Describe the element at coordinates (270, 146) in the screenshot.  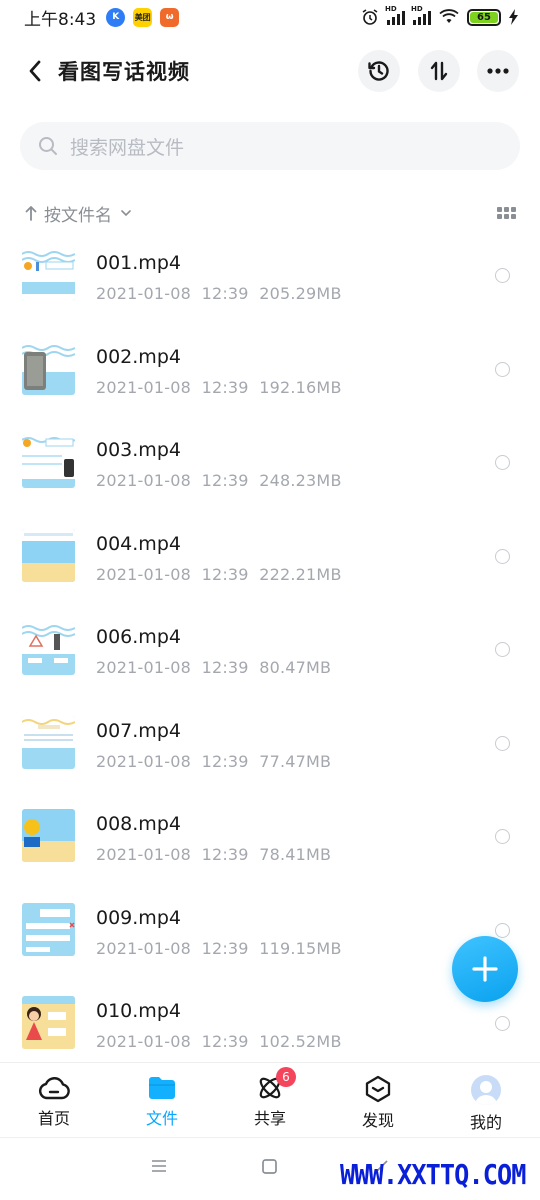
I see `search-input: 搜索网盘文件` at that location.